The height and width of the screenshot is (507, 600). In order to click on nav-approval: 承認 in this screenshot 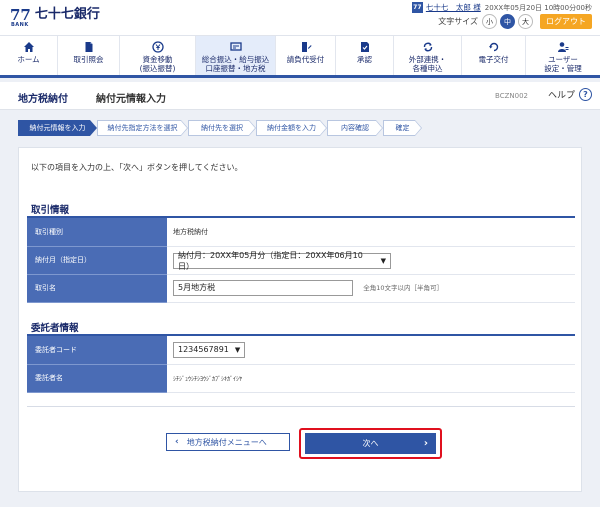, I will do `click(365, 55)`.